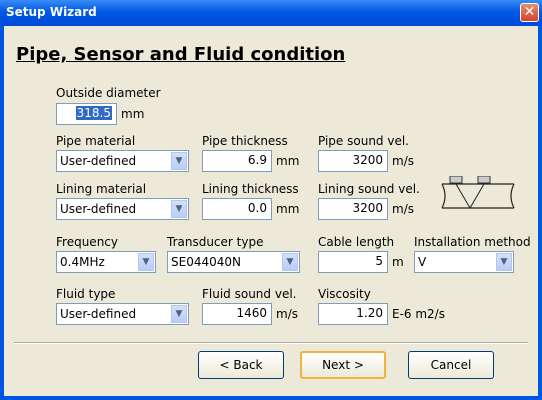  Describe the element at coordinates (82, 262) in the screenshot. I see `frequency-value: 0.4MHz` at that location.